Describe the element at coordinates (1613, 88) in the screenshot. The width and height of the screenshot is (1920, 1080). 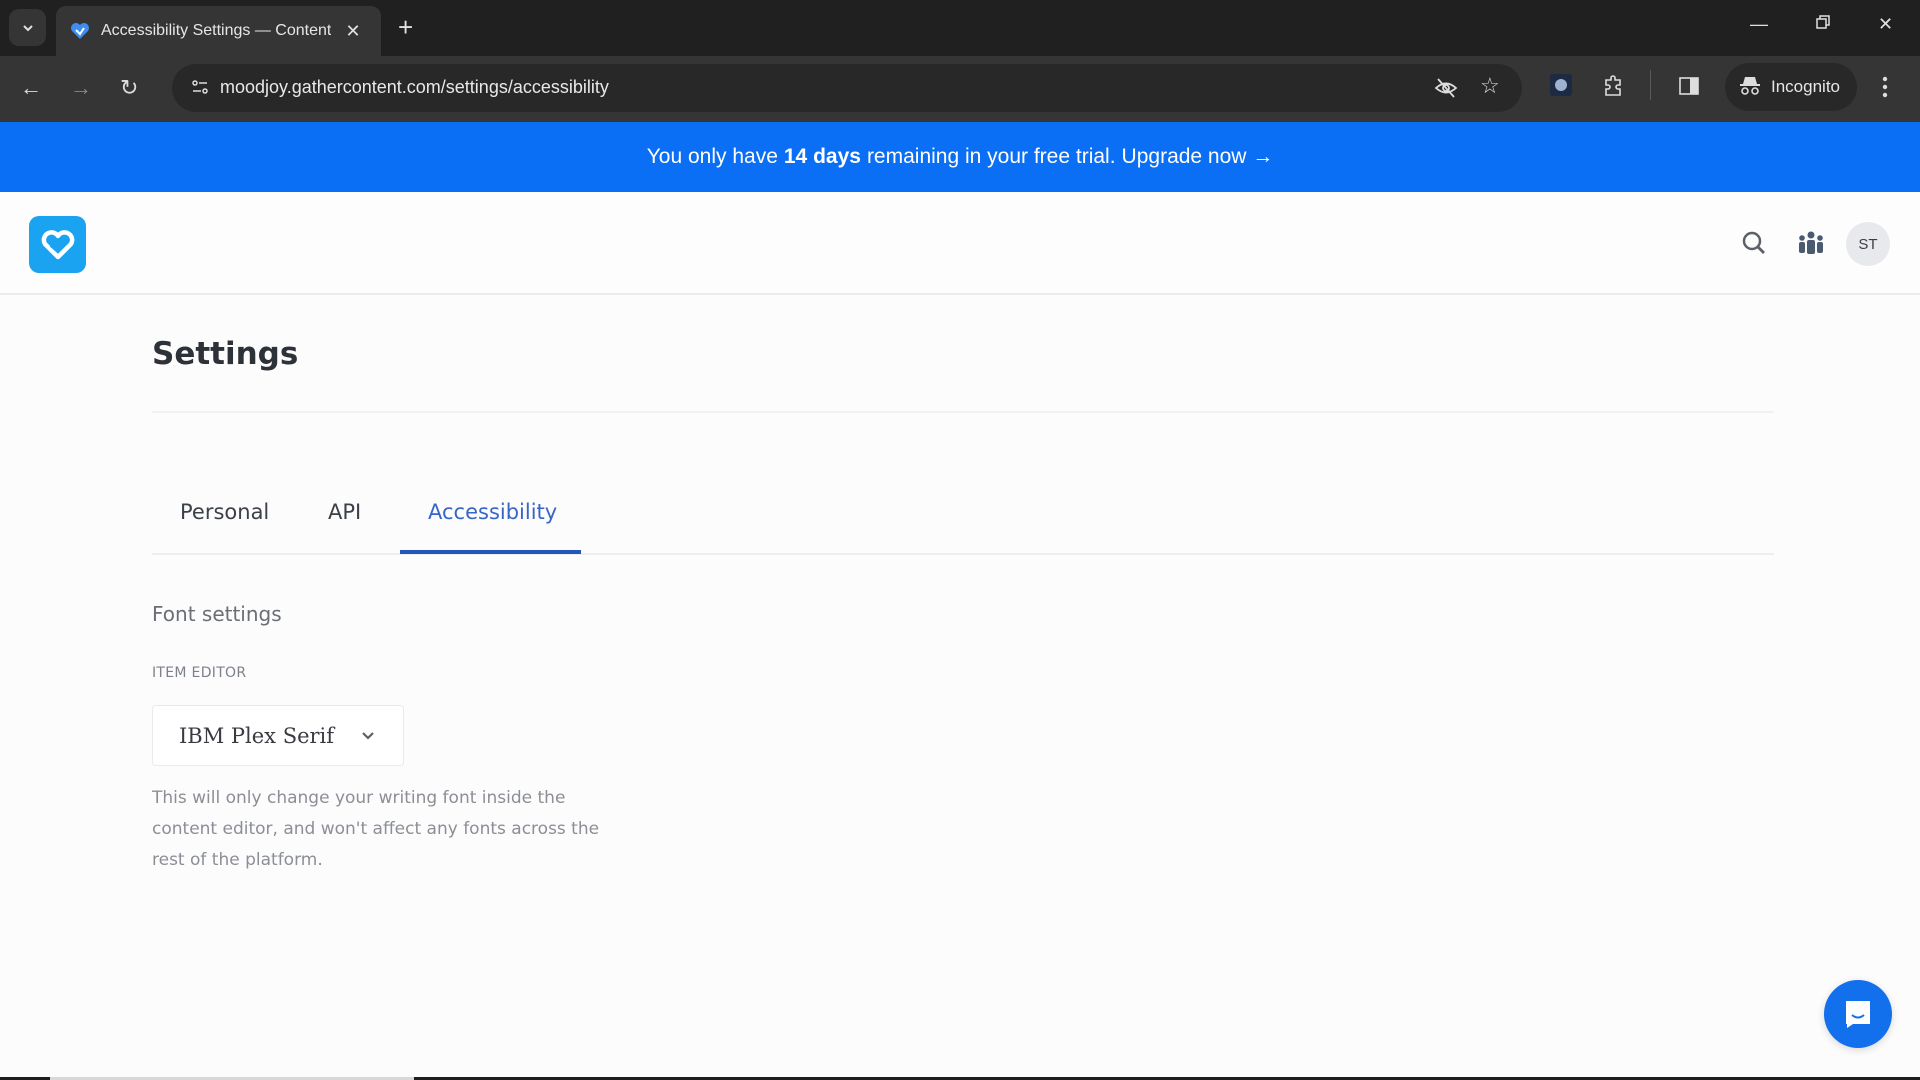
I see `puzzle-icon` at that location.